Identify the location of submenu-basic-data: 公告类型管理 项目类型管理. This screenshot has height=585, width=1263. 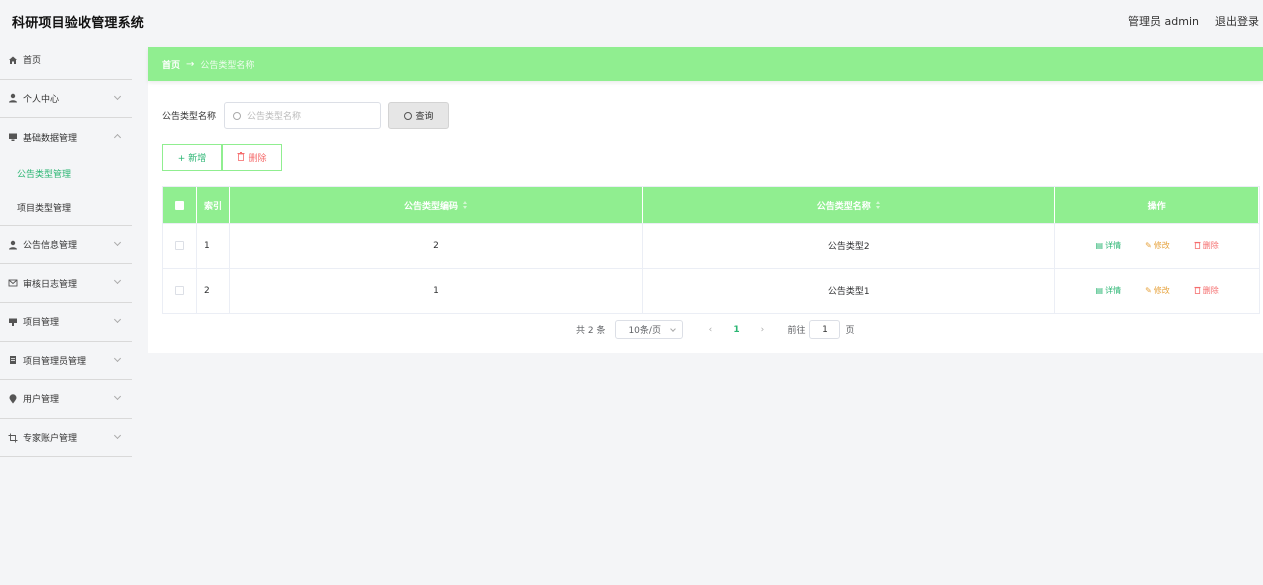
(66, 191).